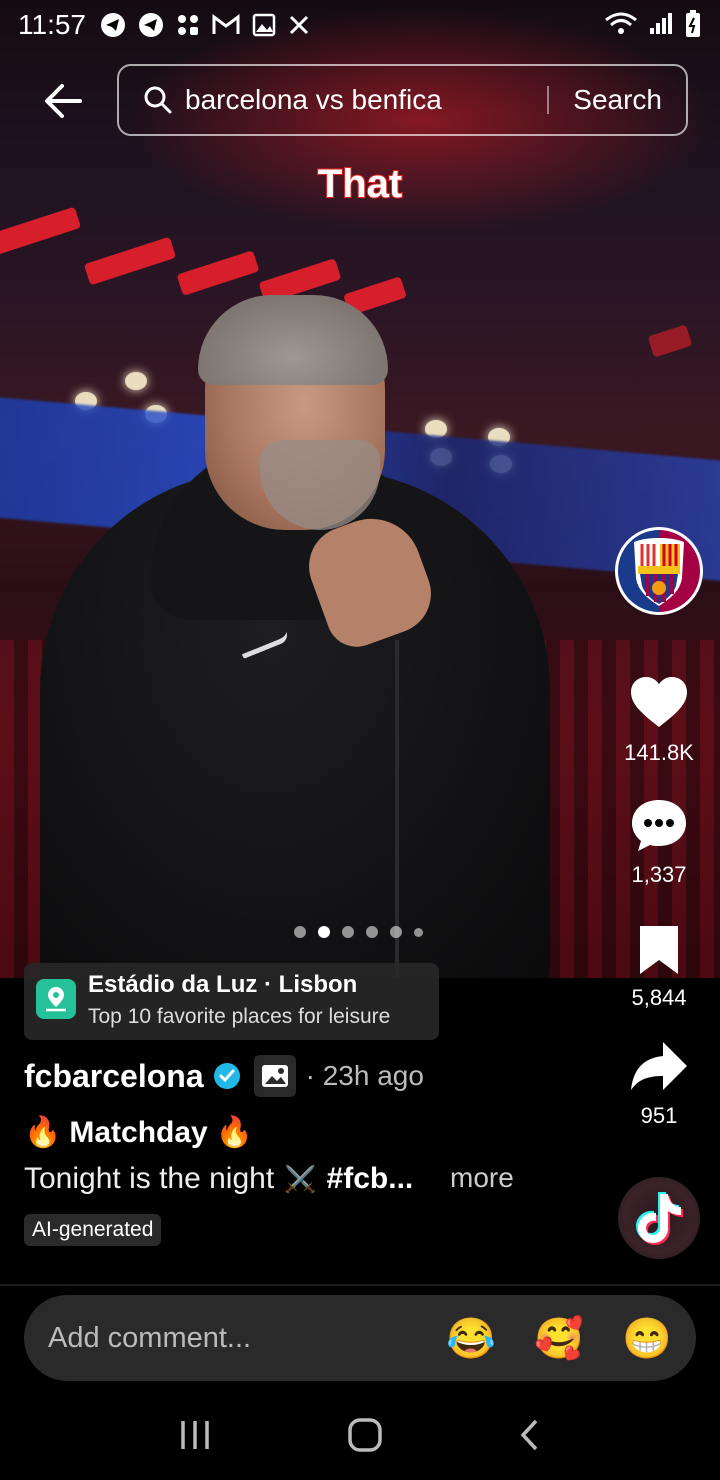  Describe the element at coordinates (274, 1076) in the screenshot. I see `photo-post-icon` at that location.